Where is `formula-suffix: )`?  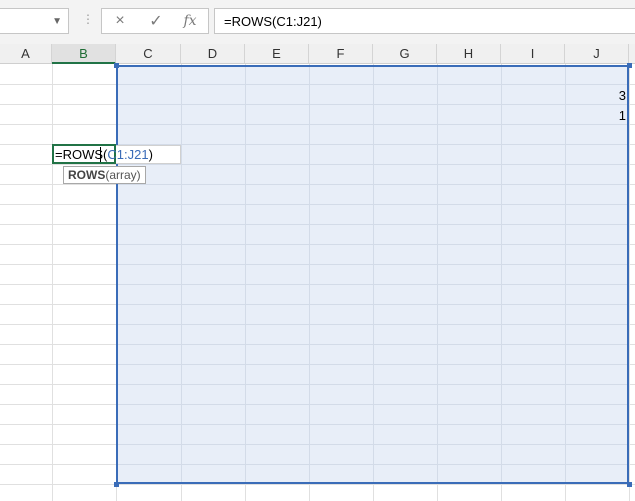 formula-suffix: ) is located at coordinates (150, 154).